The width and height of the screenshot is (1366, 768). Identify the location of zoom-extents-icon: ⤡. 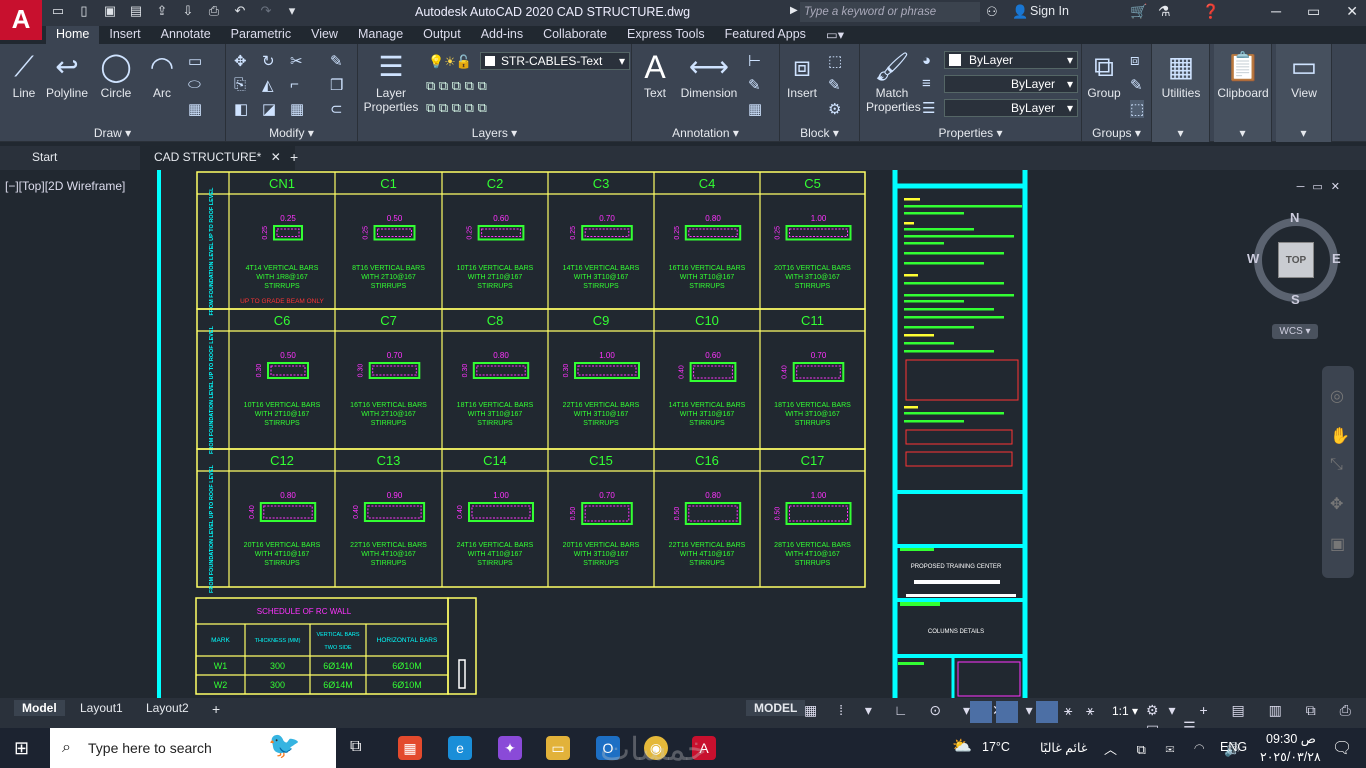
(1336, 465).